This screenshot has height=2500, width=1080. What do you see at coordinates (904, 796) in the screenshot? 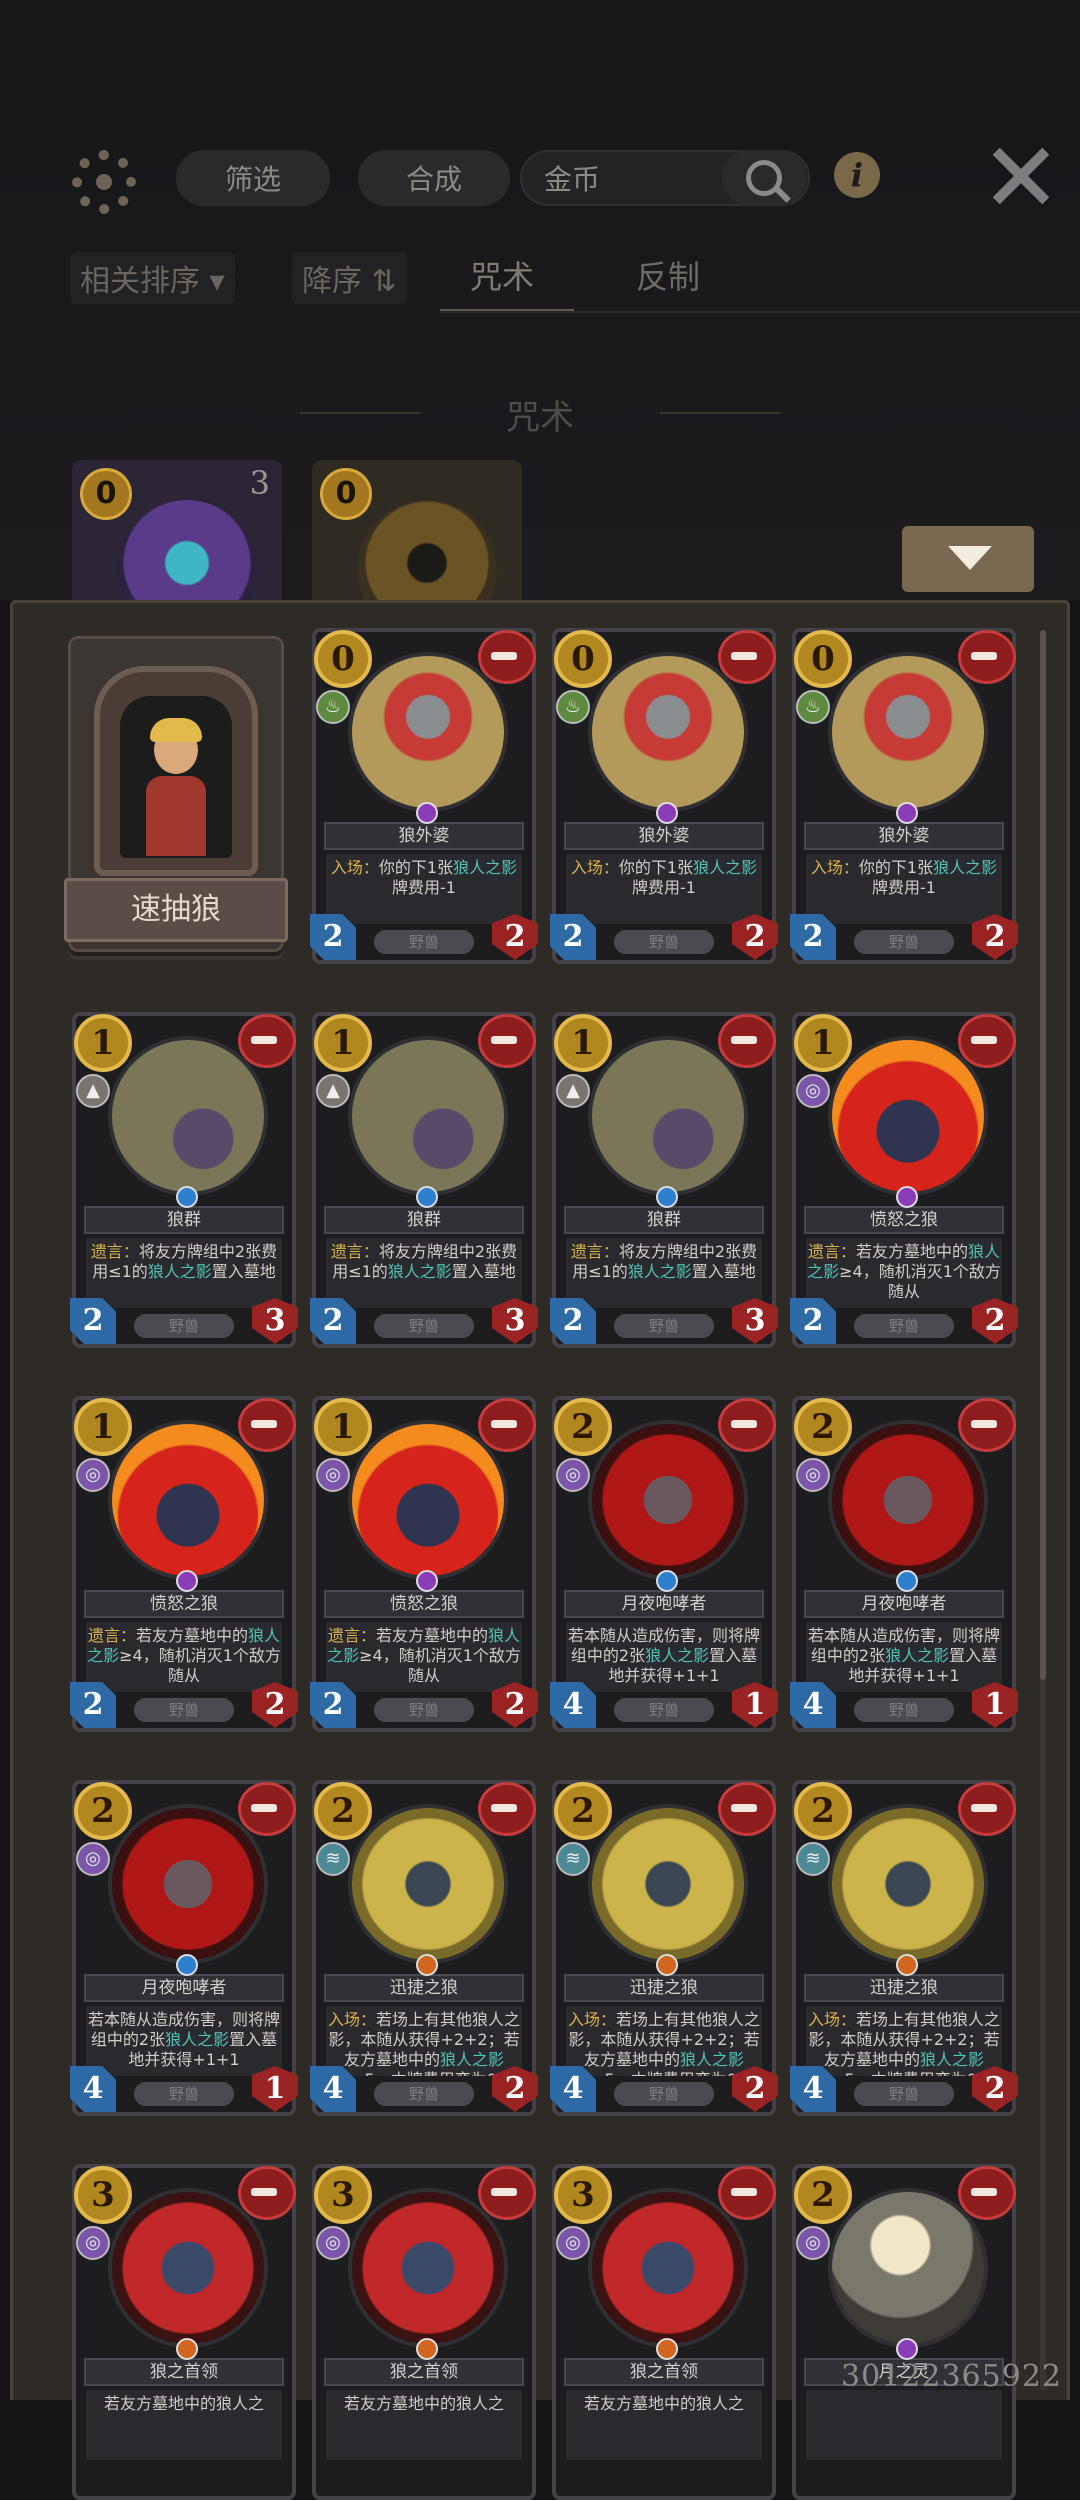
I see `card-2: 0 ♨ 狼外婆 入场：你的下1张狼人之影牌费用-1 2 2 野兽` at bounding box center [904, 796].